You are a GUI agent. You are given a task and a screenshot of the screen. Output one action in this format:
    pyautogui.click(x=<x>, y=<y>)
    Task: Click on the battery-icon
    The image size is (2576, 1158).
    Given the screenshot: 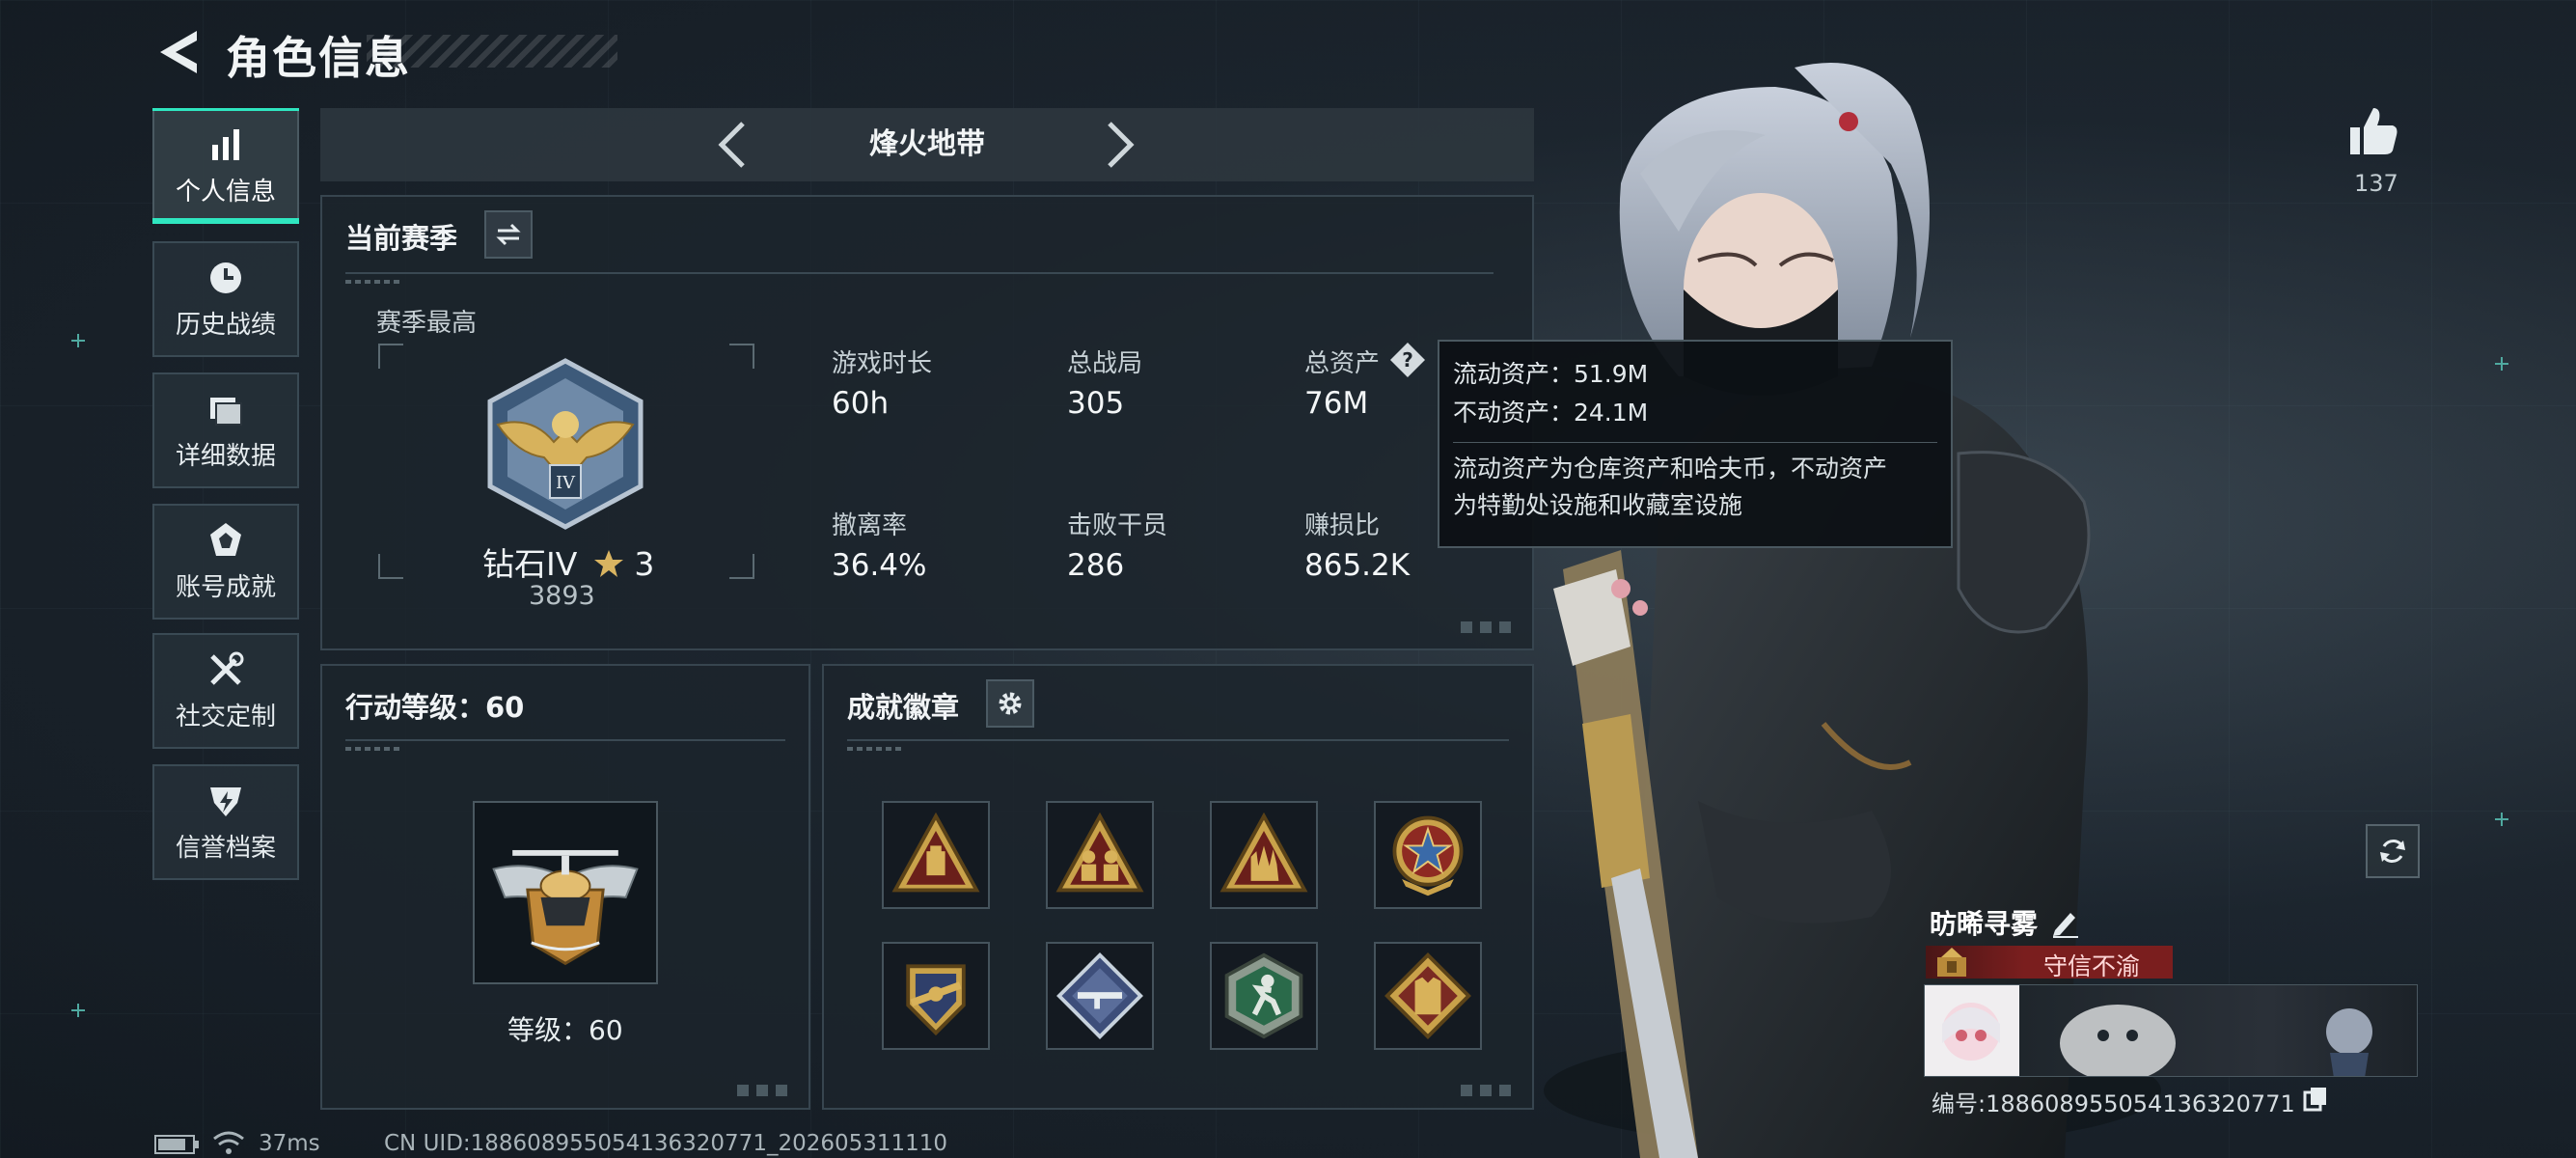 What is the action you would take?
    pyautogui.click(x=178, y=1144)
    